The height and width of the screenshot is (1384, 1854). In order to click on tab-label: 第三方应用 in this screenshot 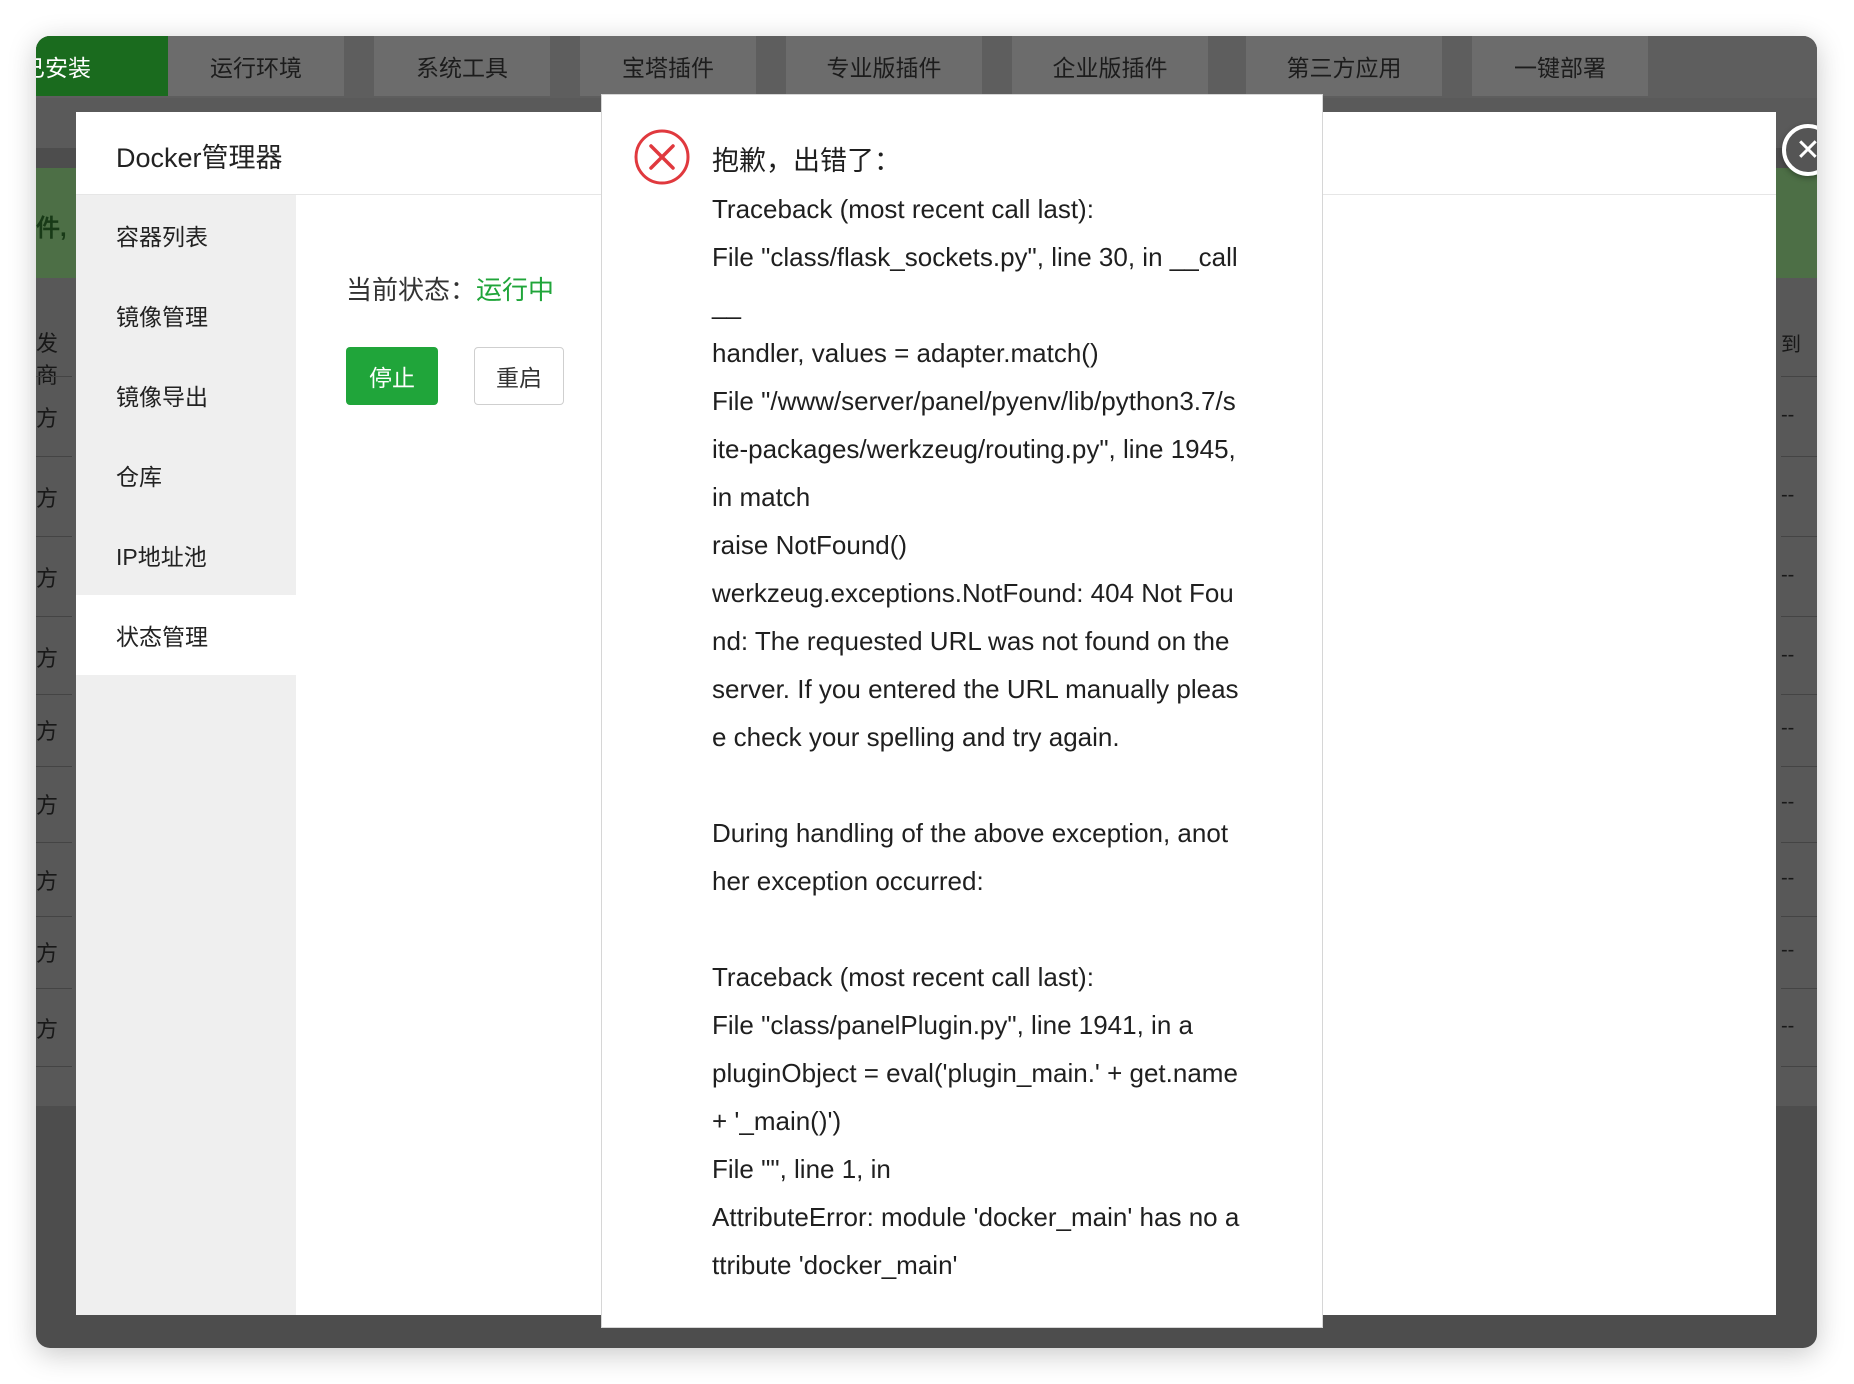, I will do `click(1344, 68)`.